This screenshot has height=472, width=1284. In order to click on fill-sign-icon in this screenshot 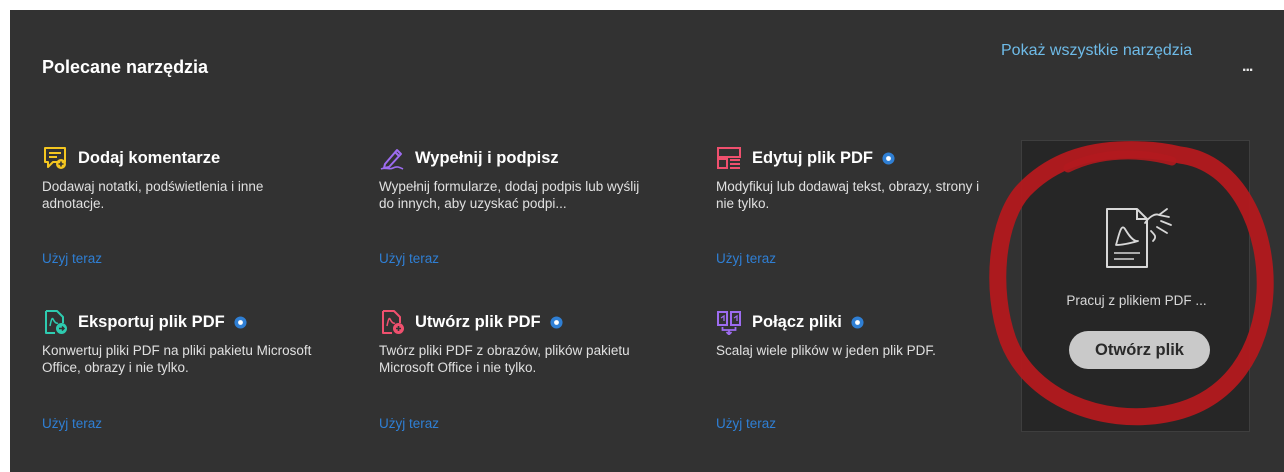, I will do `click(392, 159)`.